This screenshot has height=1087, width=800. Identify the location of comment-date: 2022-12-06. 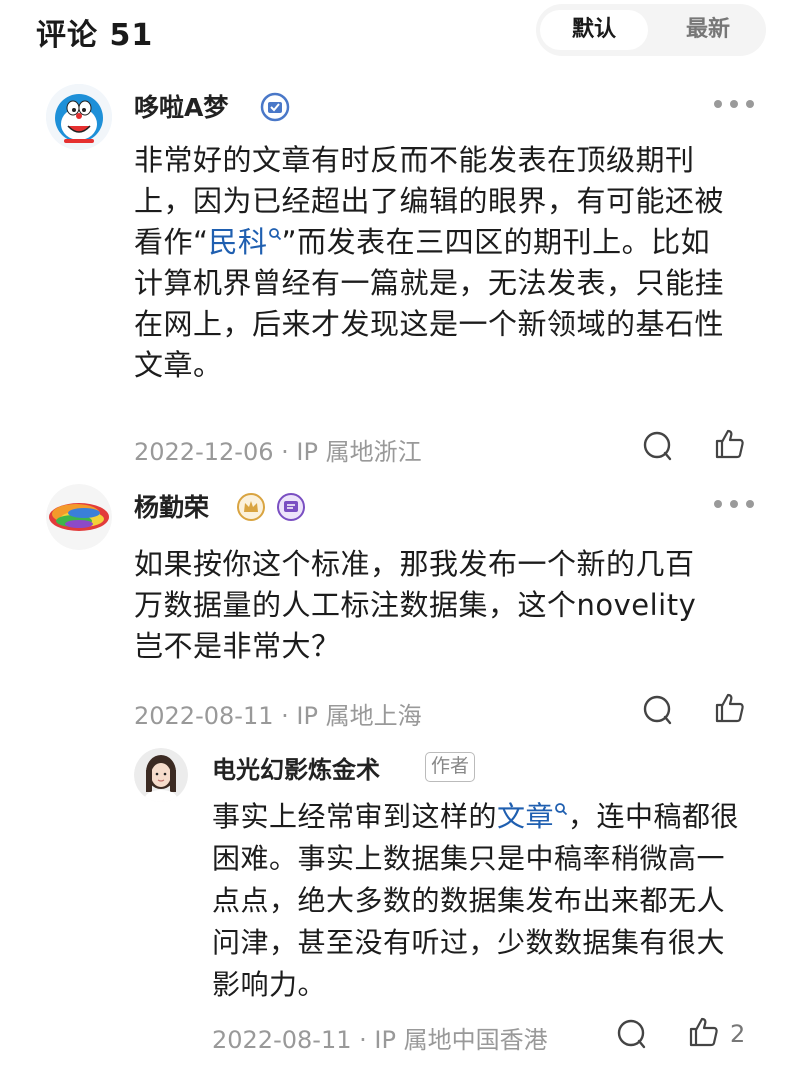
(204, 452).